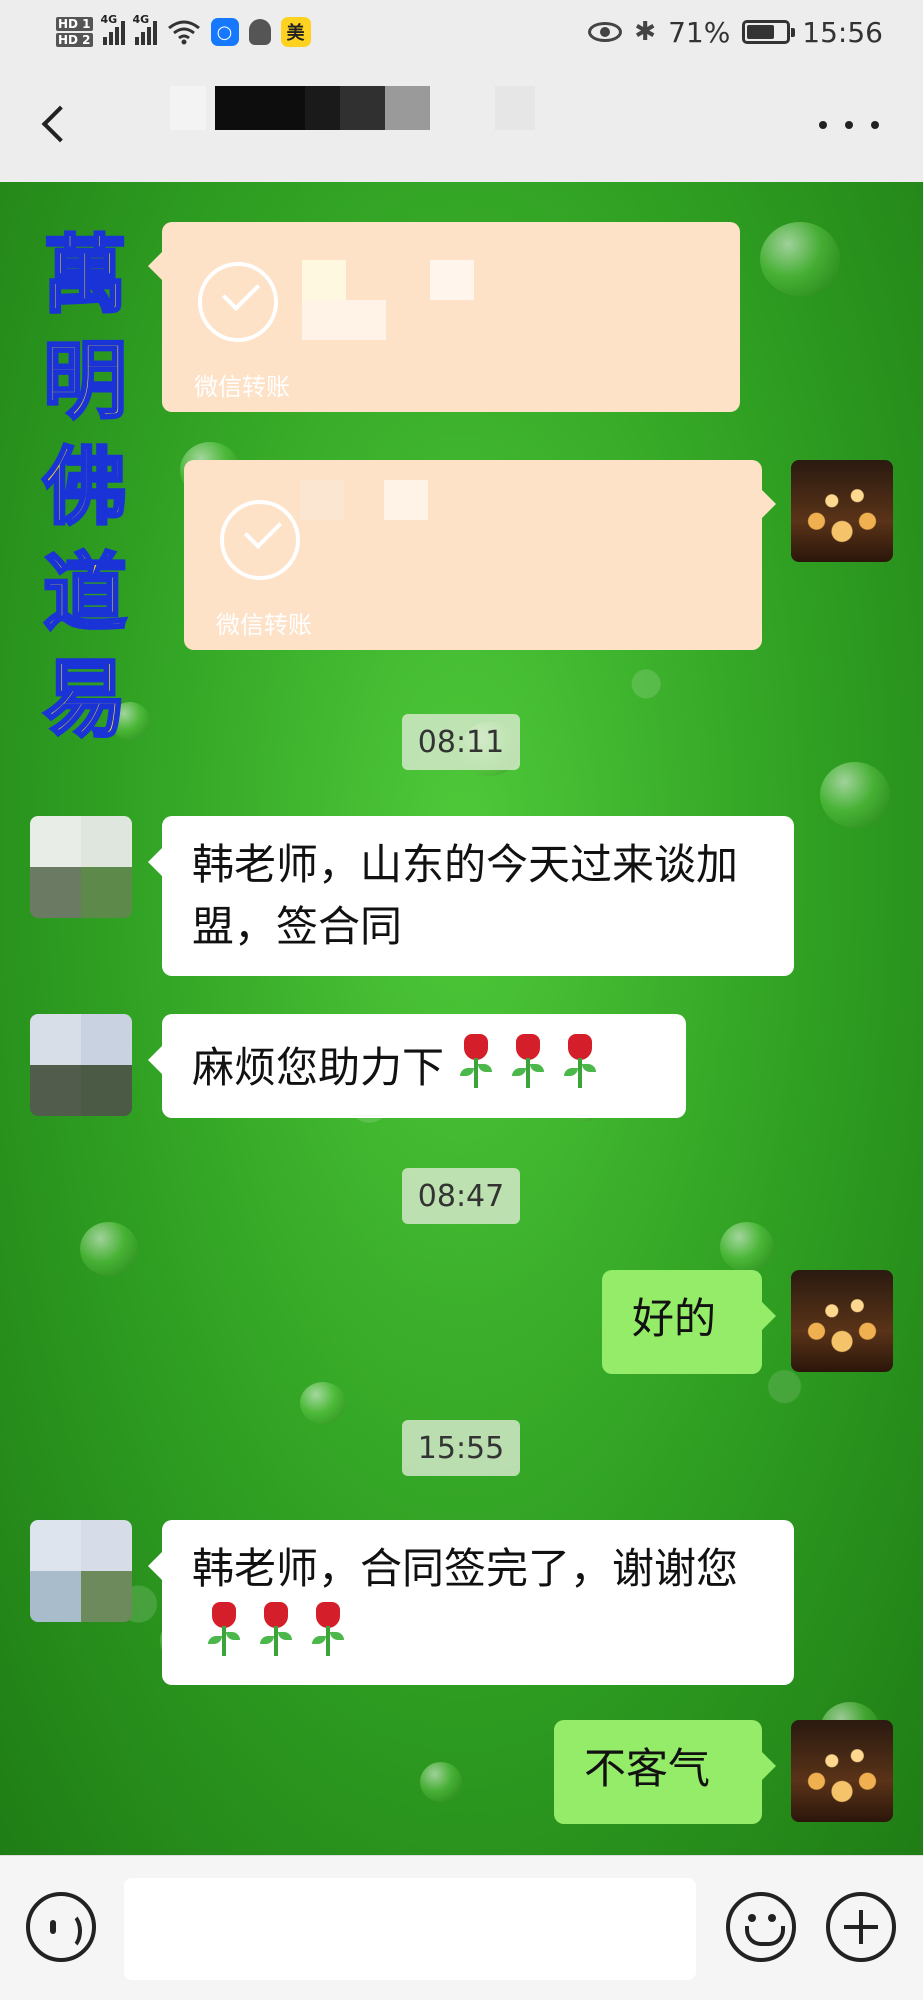  I want to click on calligraphy-char: 佛, so click(84, 487).